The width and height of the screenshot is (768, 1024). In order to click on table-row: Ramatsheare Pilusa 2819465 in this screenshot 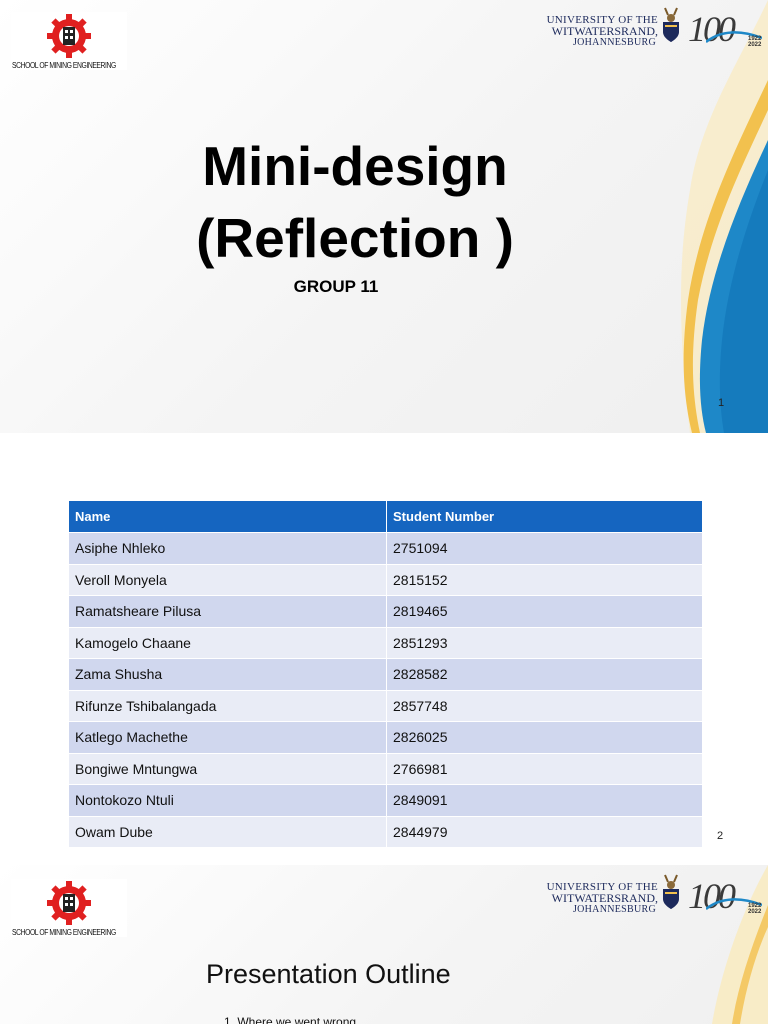, I will do `click(386, 611)`.